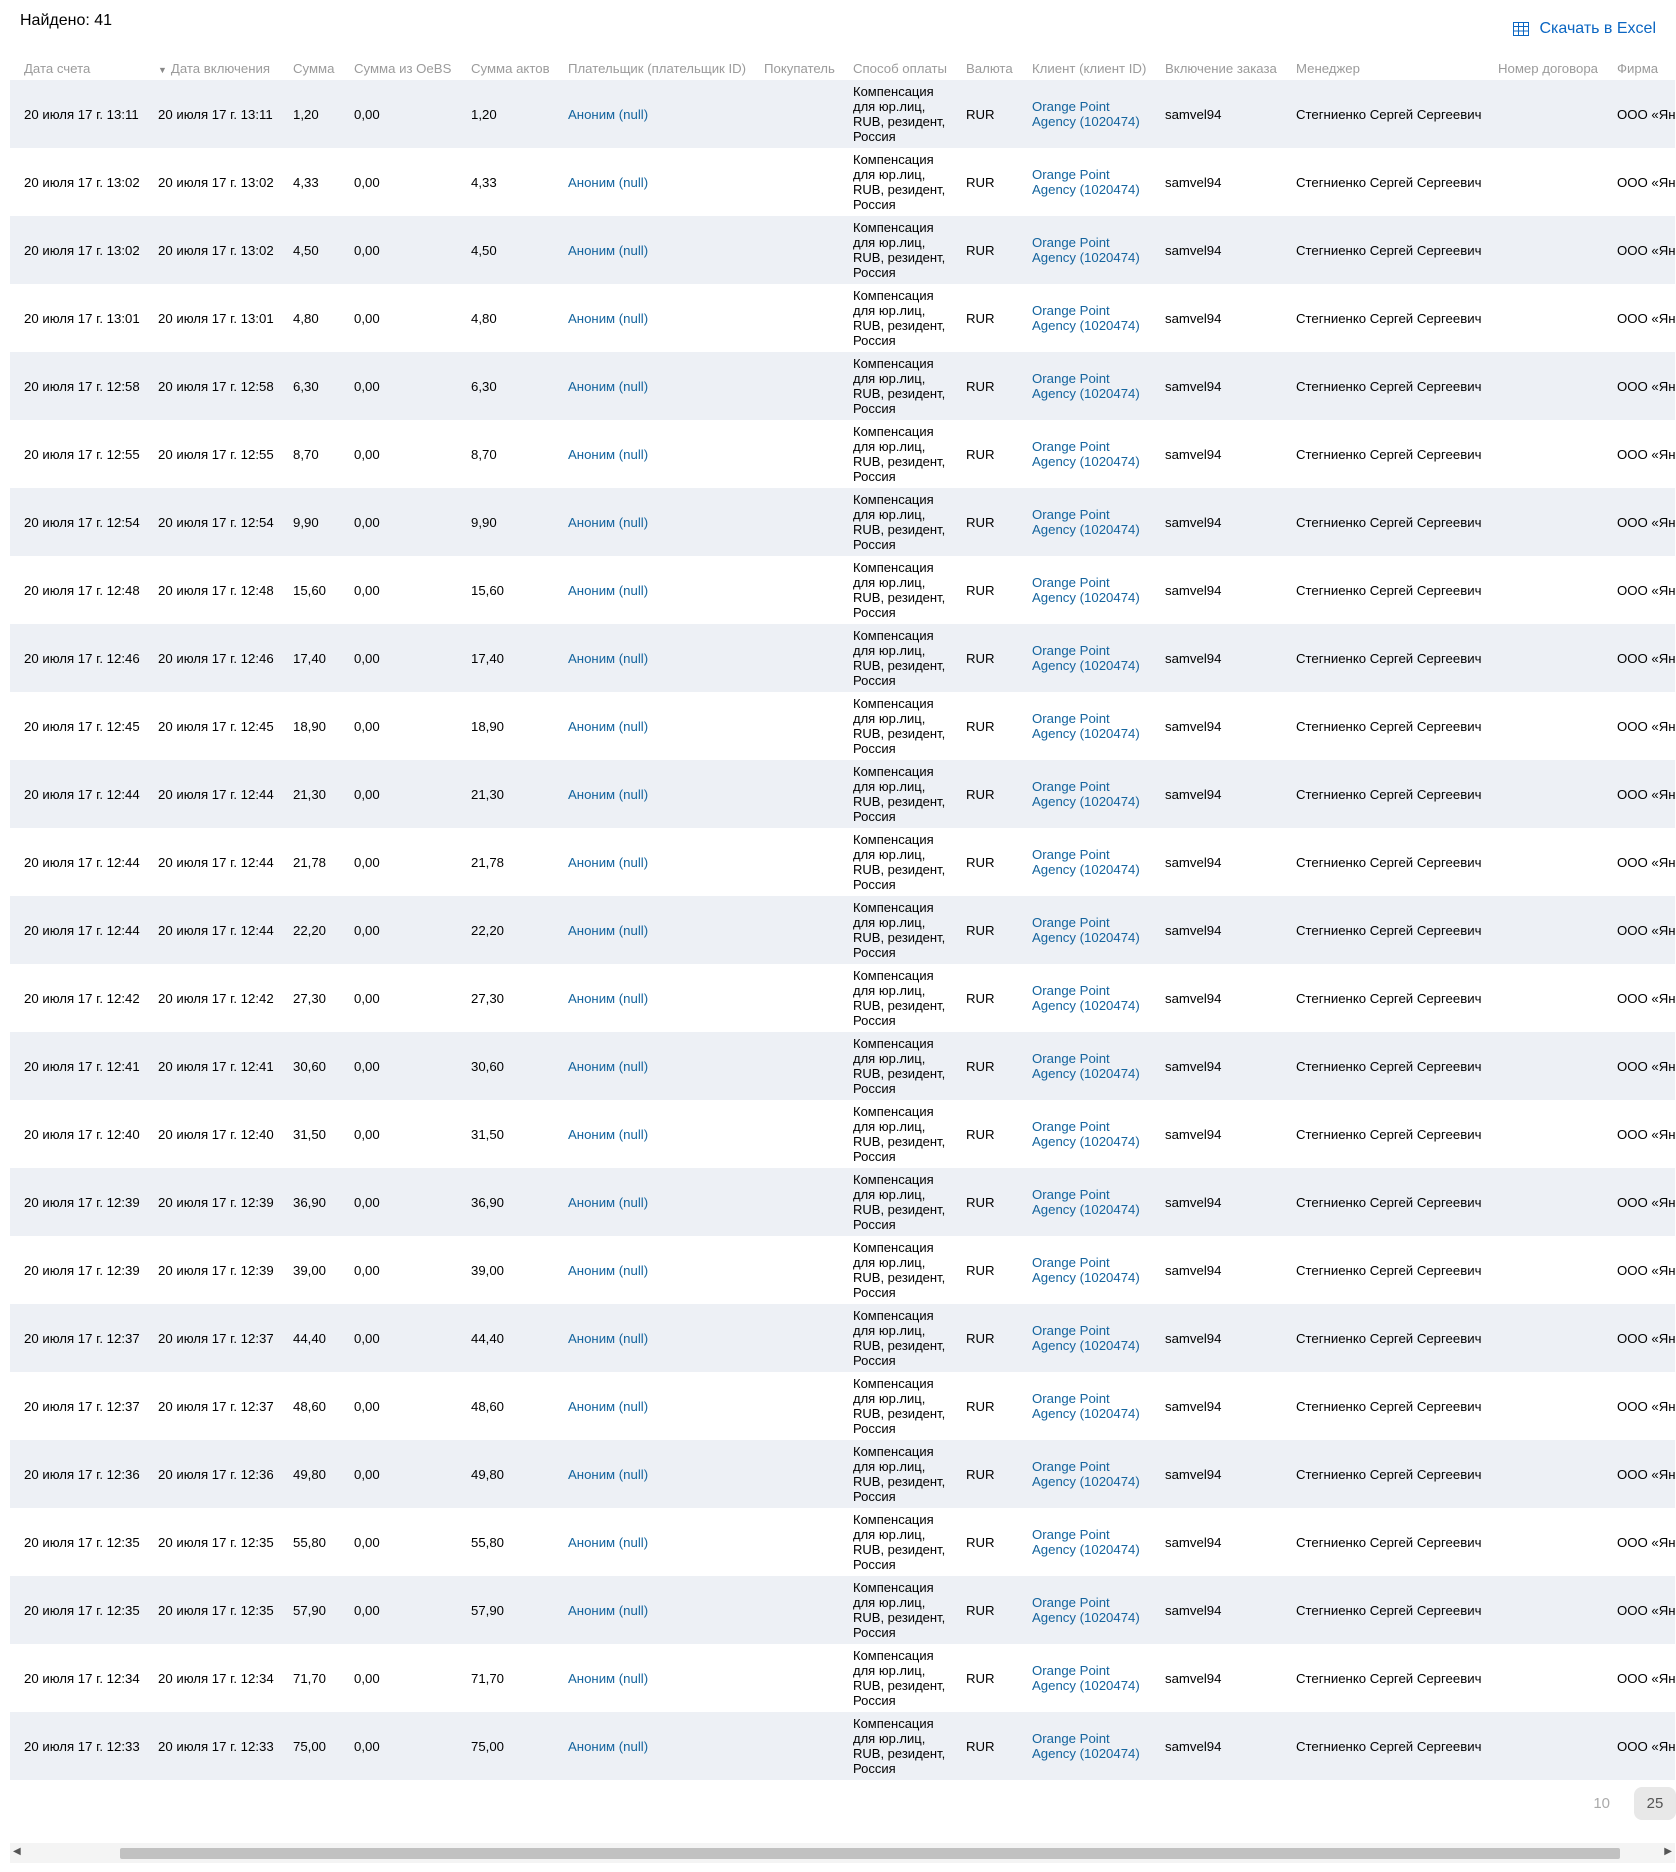  What do you see at coordinates (1584, 29) in the screenshot?
I see `excel-download-link: Скачать в Excel` at bounding box center [1584, 29].